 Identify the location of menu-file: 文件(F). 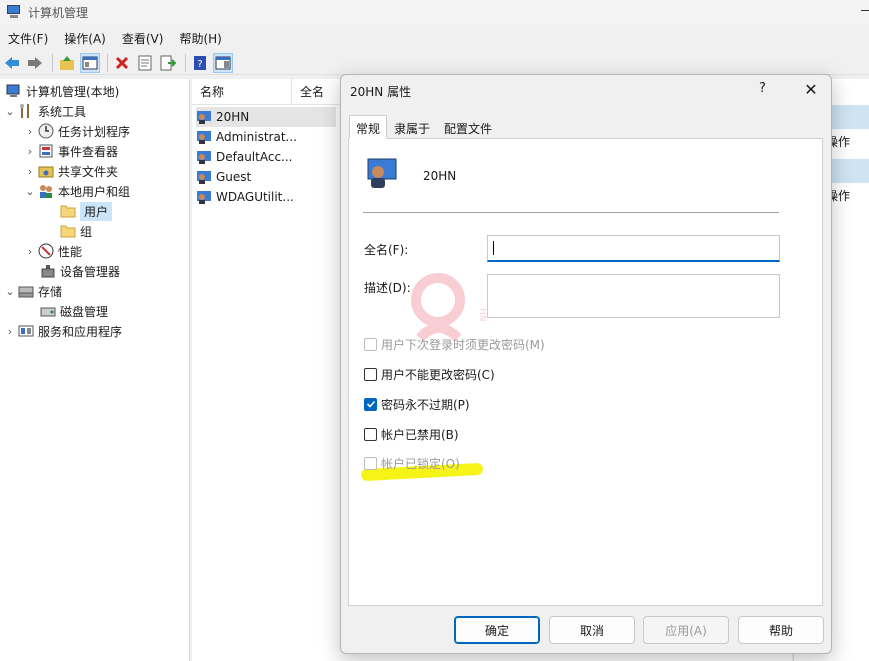
(28, 38).